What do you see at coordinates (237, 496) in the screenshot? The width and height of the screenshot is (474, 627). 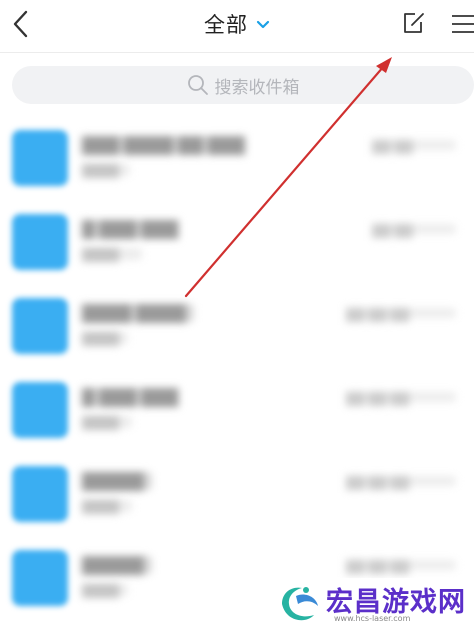 I see `mail-list-item: █████ ████ ██ ██ ██` at bounding box center [237, 496].